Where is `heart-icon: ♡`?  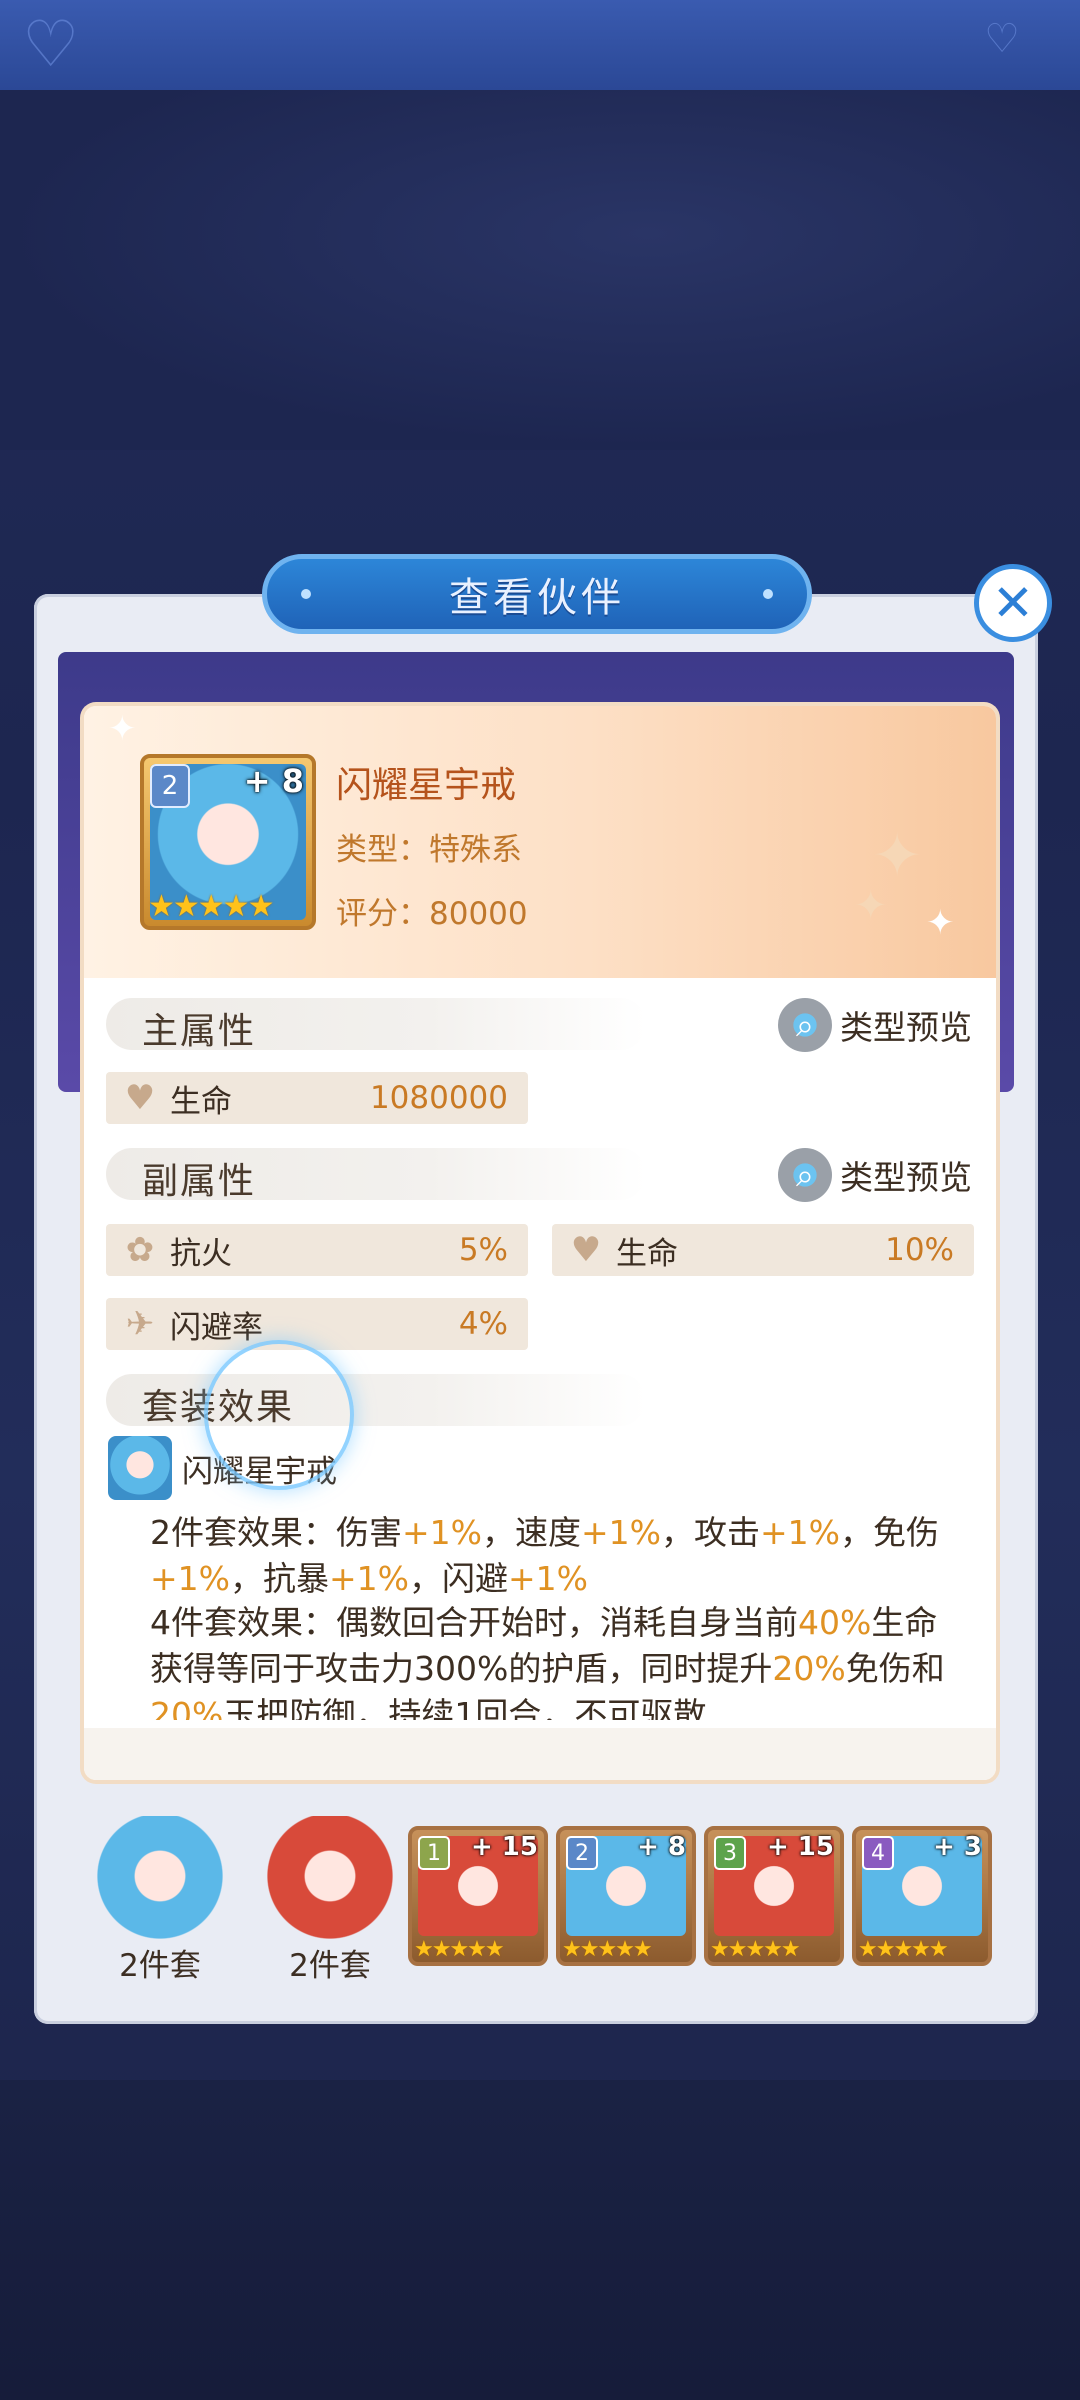 heart-icon: ♡ is located at coordinates (1002, 39).